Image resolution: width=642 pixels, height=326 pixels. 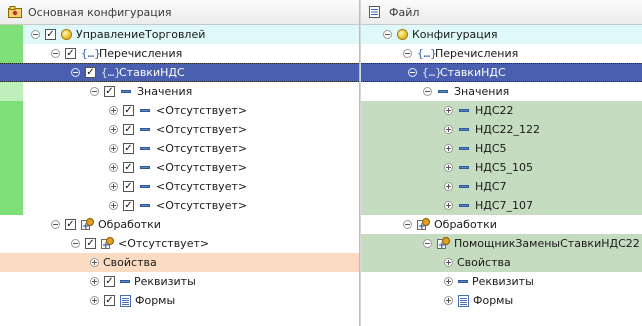 I want to click on left-tree-row: ✓ {…} СтавкиНДС, so click(x=179, y=72).